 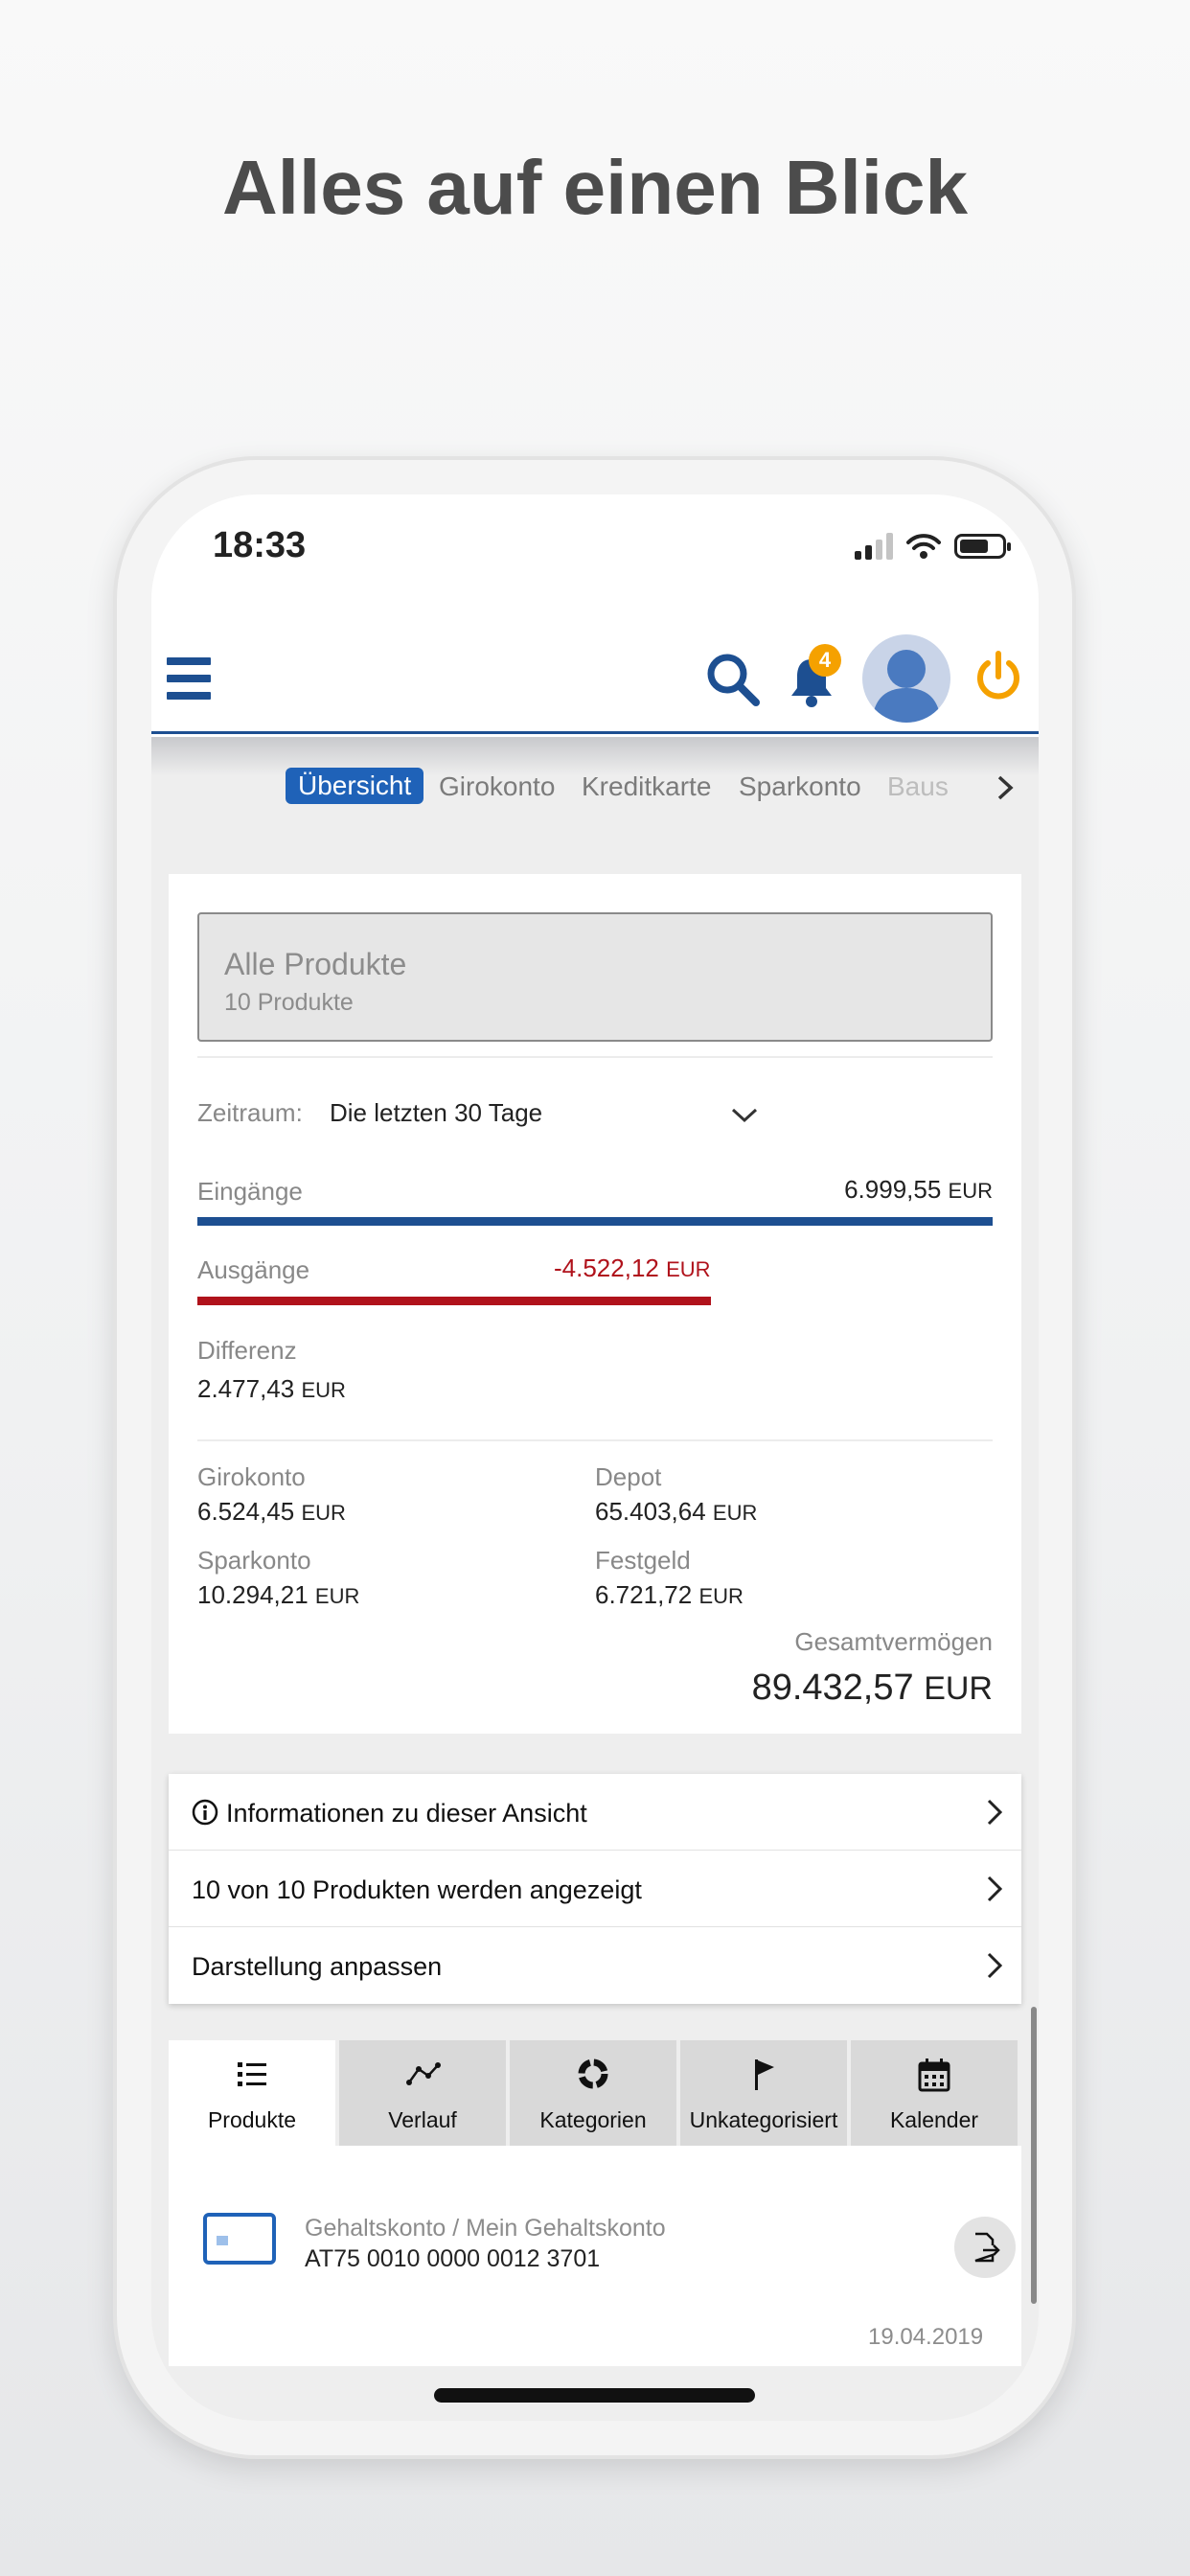 I want to click on total-label: Gesamtvermögen, so click(x=894, y=1641).